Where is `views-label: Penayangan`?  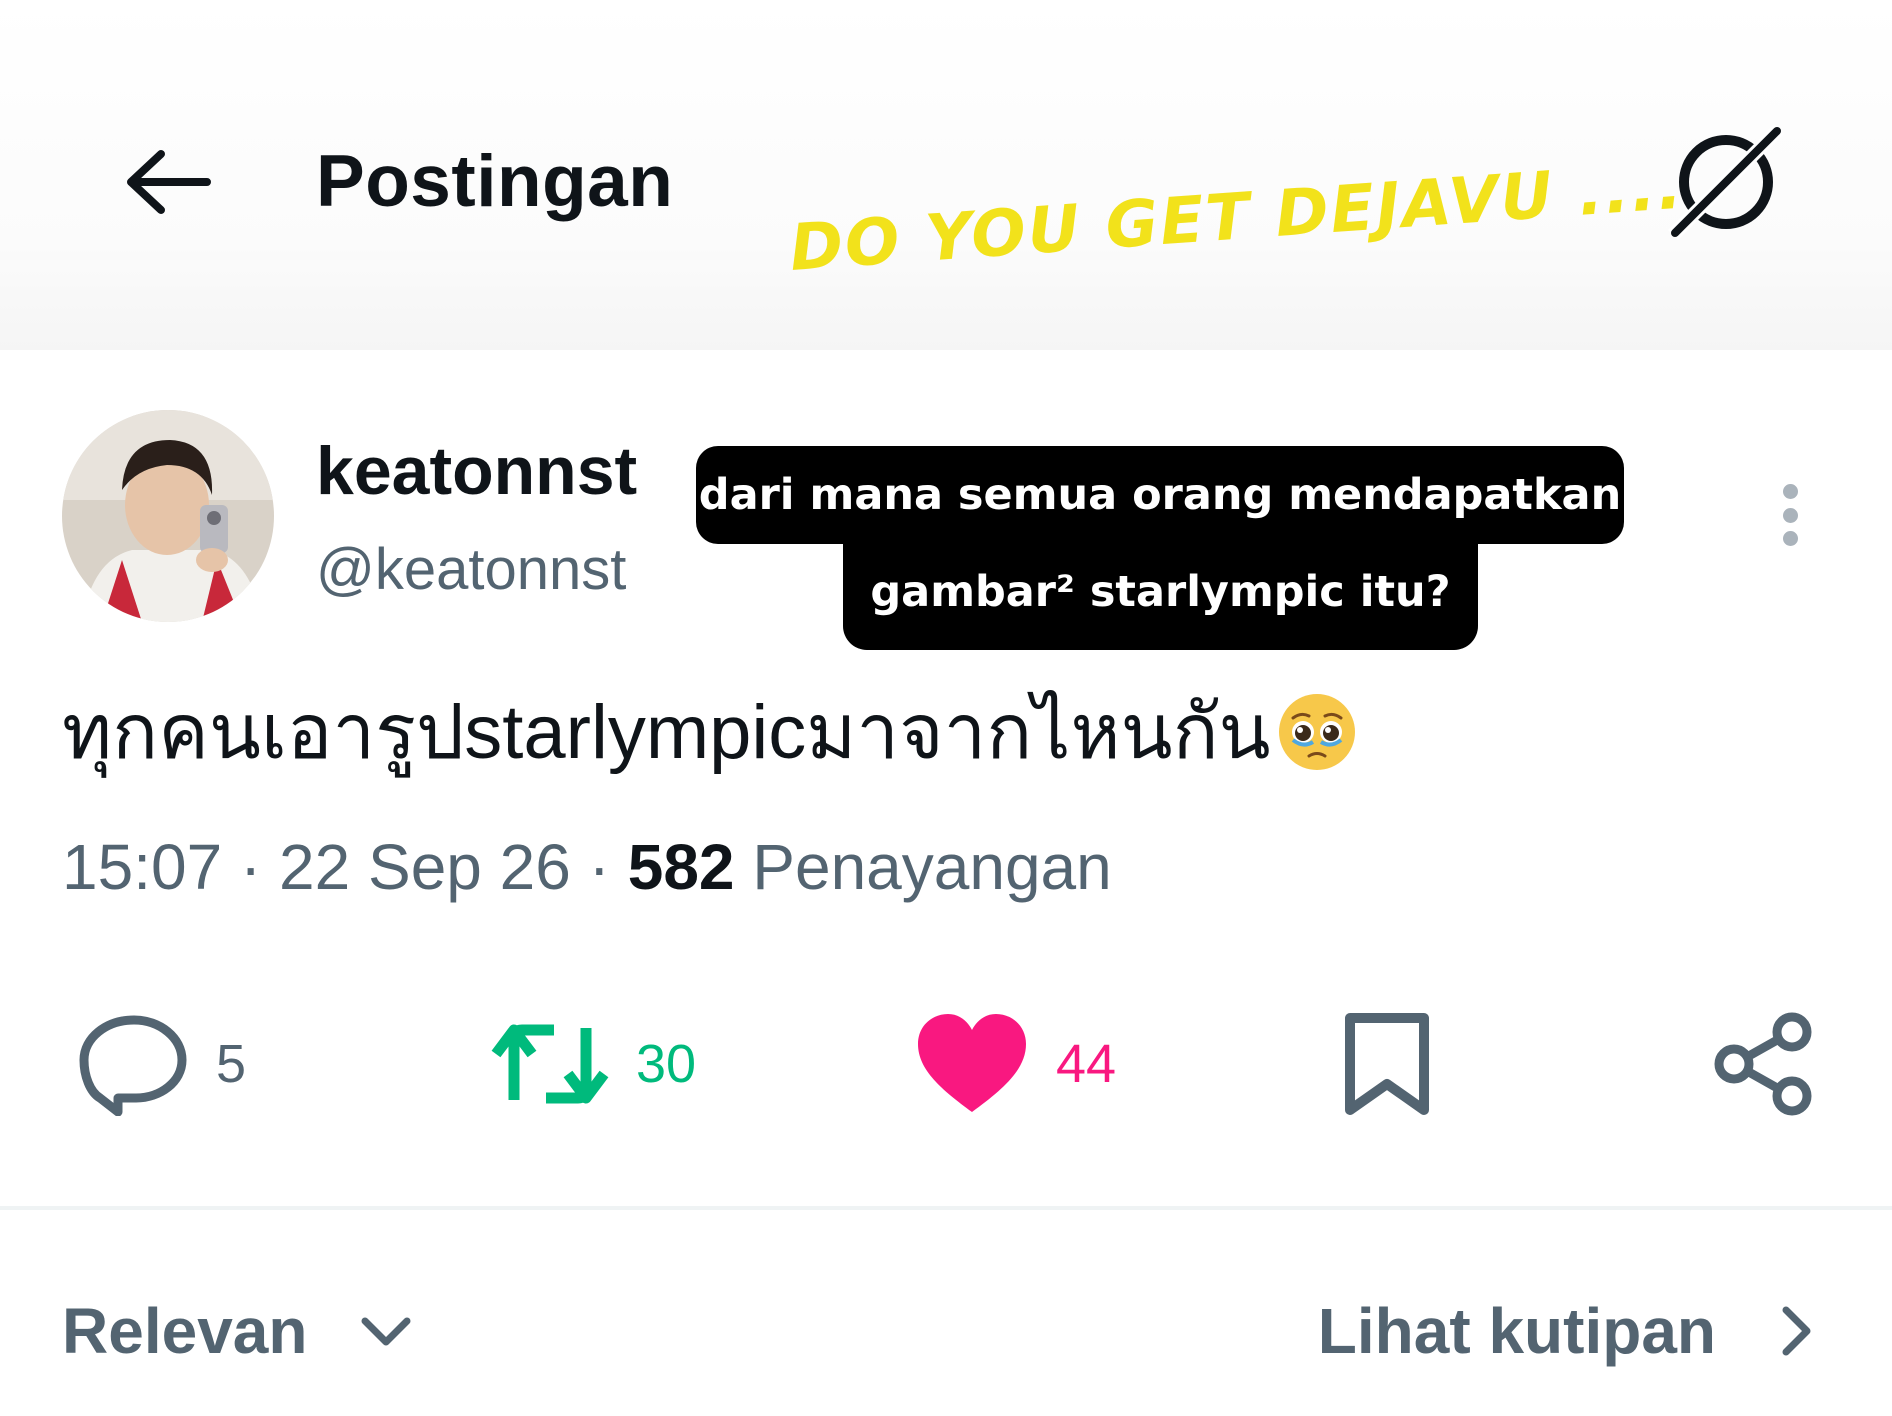 views-label: Penayangan is located at coordinates (931, 867).